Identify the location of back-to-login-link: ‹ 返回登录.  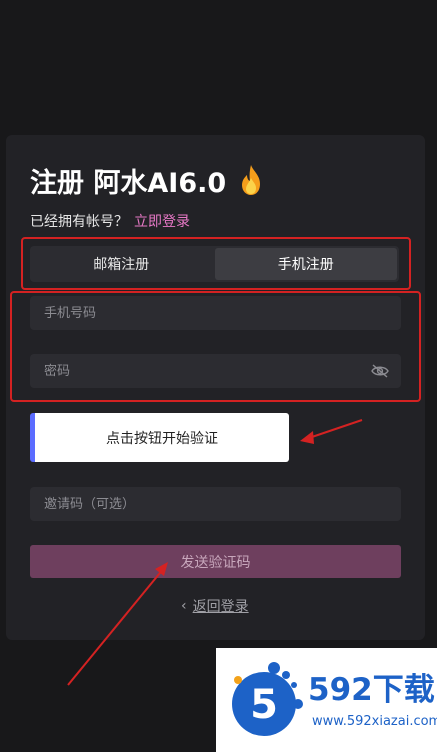
(215, 606).